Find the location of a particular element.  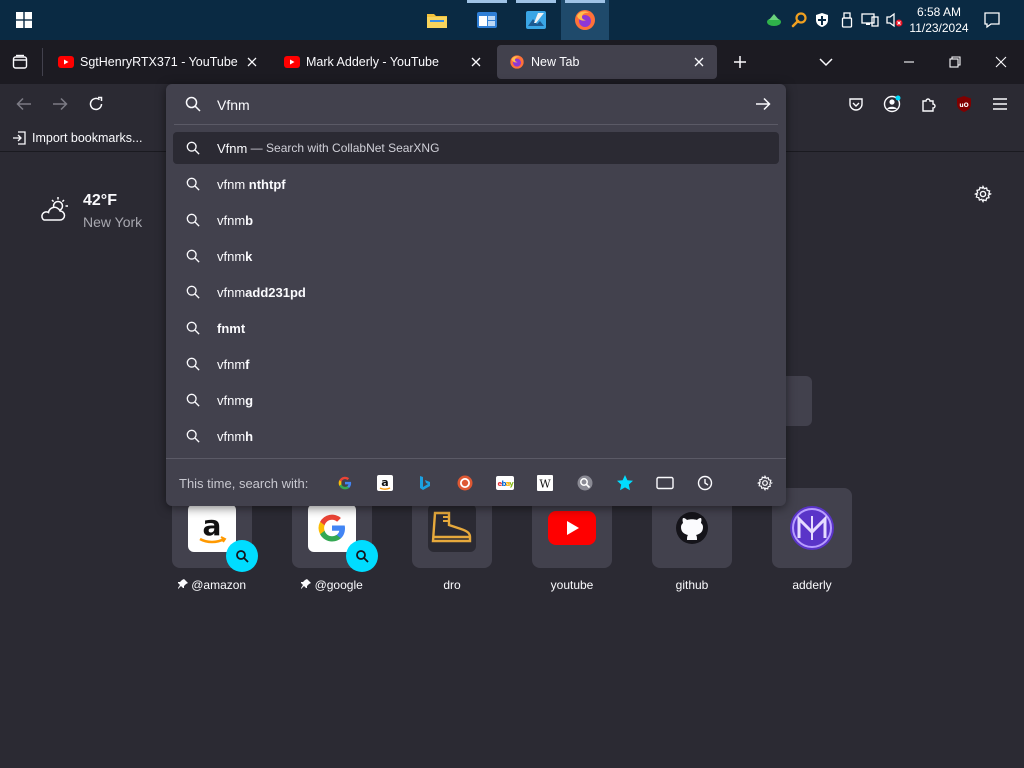

suggestion-completion: b is located at coordinates (249, 220).